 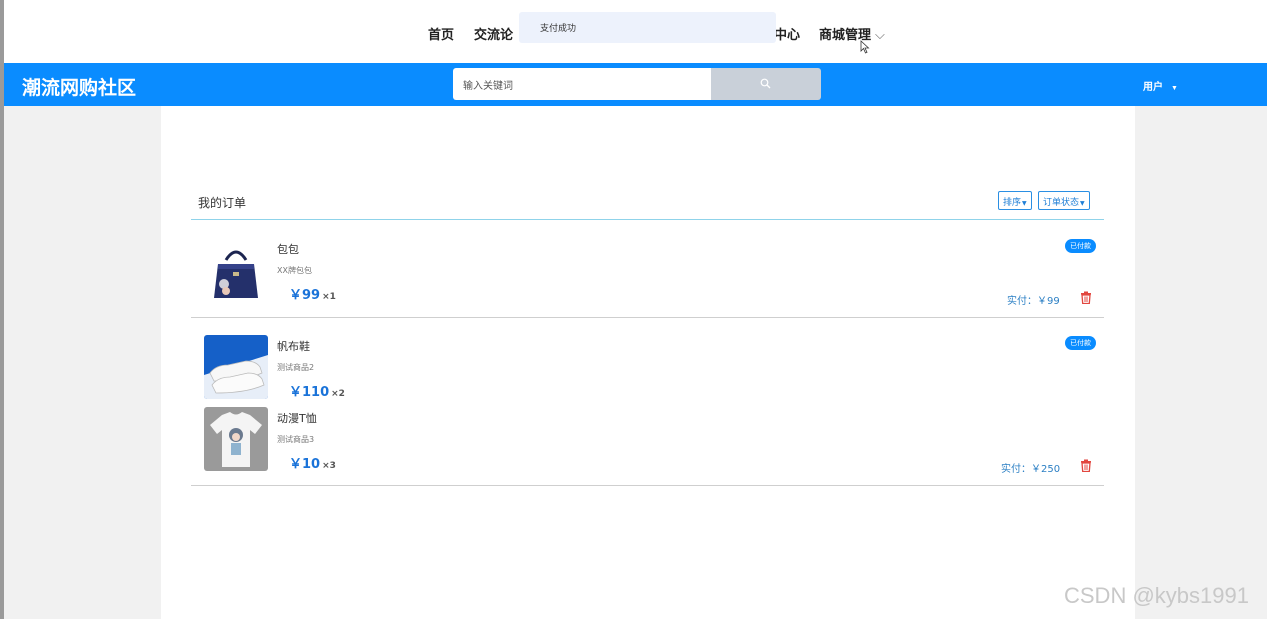 I want to click on watermark: CSDN @kybs1991, so click(x=1156, y=595).